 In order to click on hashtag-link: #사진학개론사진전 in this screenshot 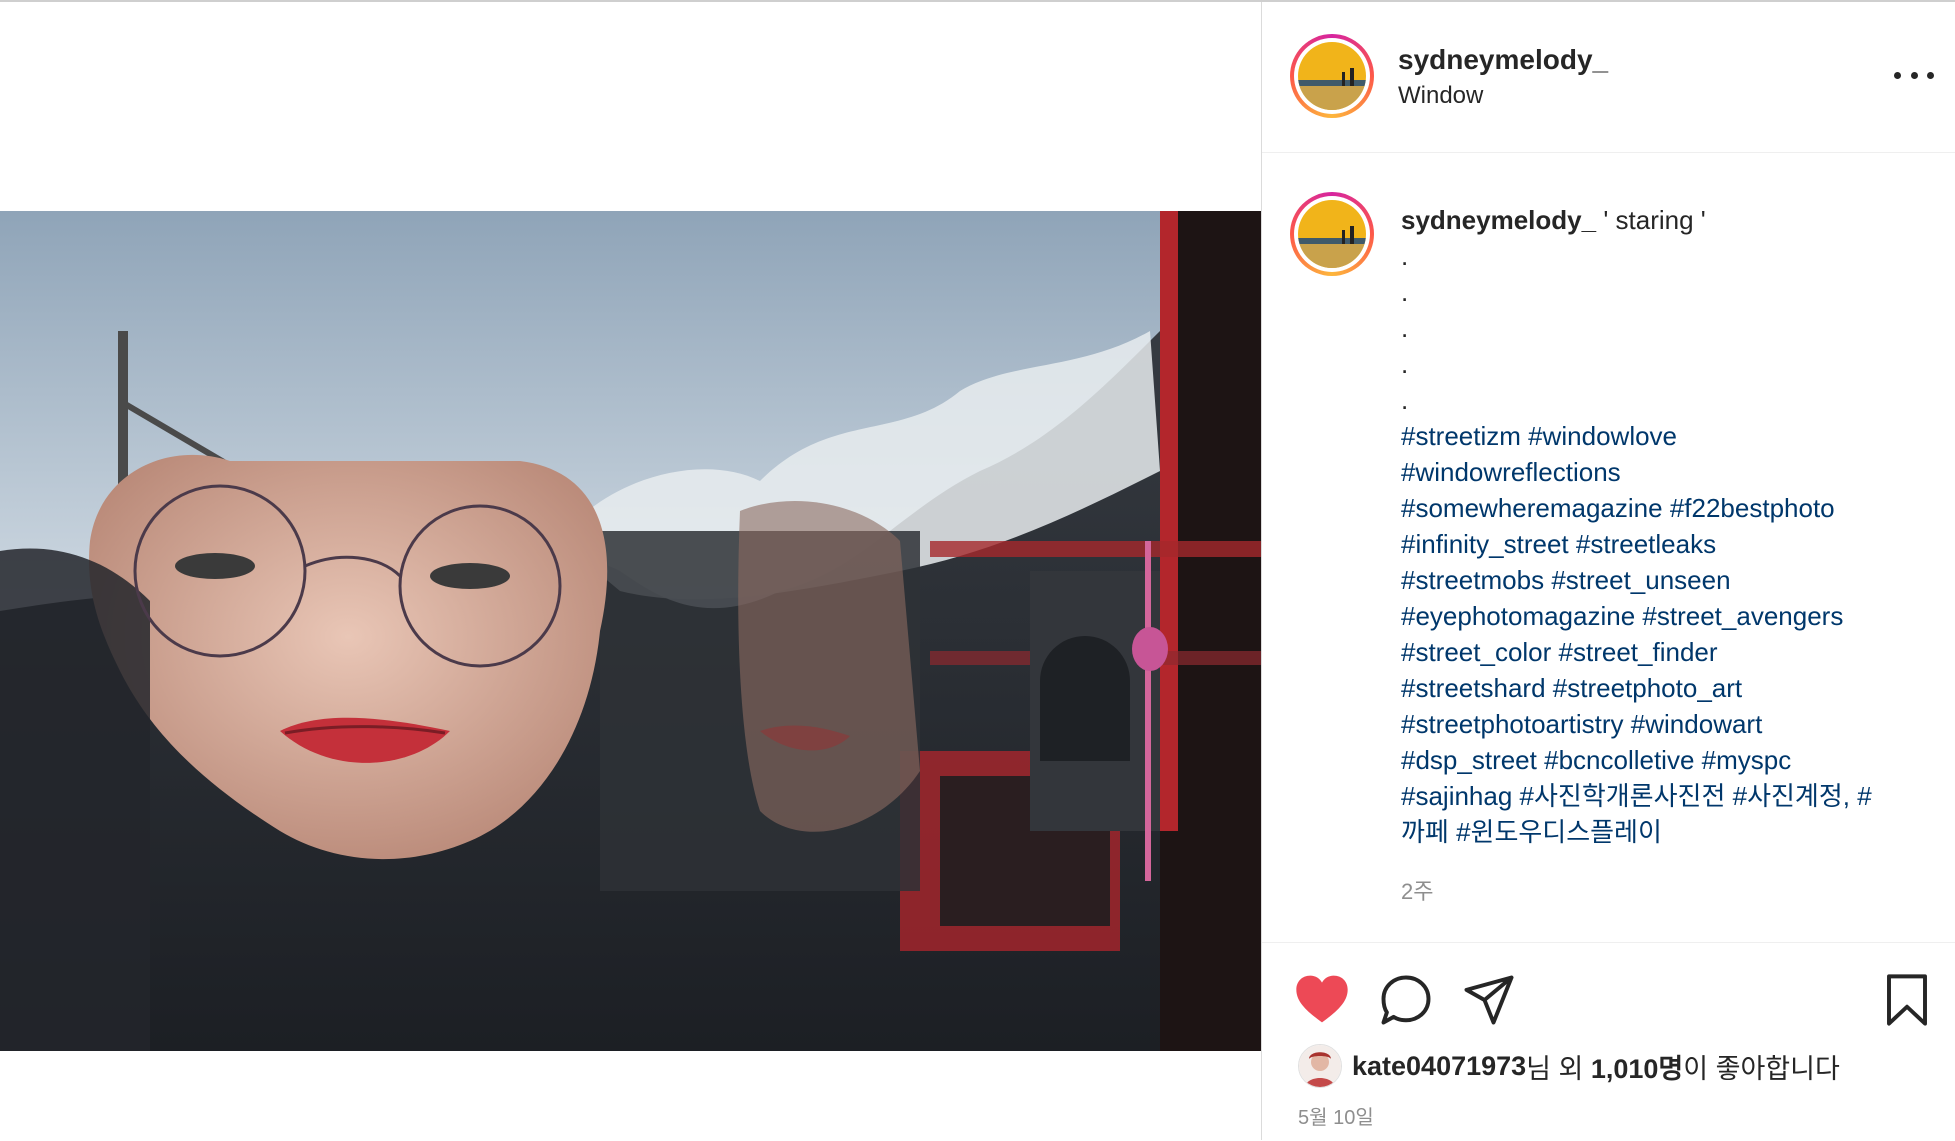, I will do `click(1623, 796)`.